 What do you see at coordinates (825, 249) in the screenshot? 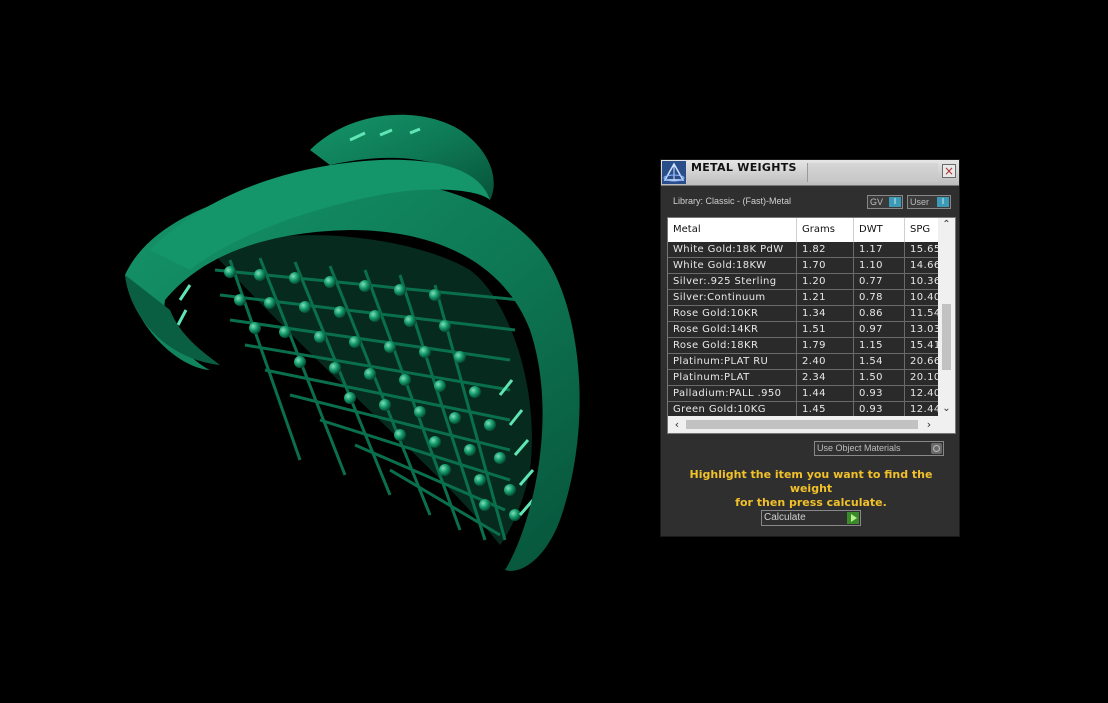
I see `cell-grams: 1.82` at bounding box center [825, 249].